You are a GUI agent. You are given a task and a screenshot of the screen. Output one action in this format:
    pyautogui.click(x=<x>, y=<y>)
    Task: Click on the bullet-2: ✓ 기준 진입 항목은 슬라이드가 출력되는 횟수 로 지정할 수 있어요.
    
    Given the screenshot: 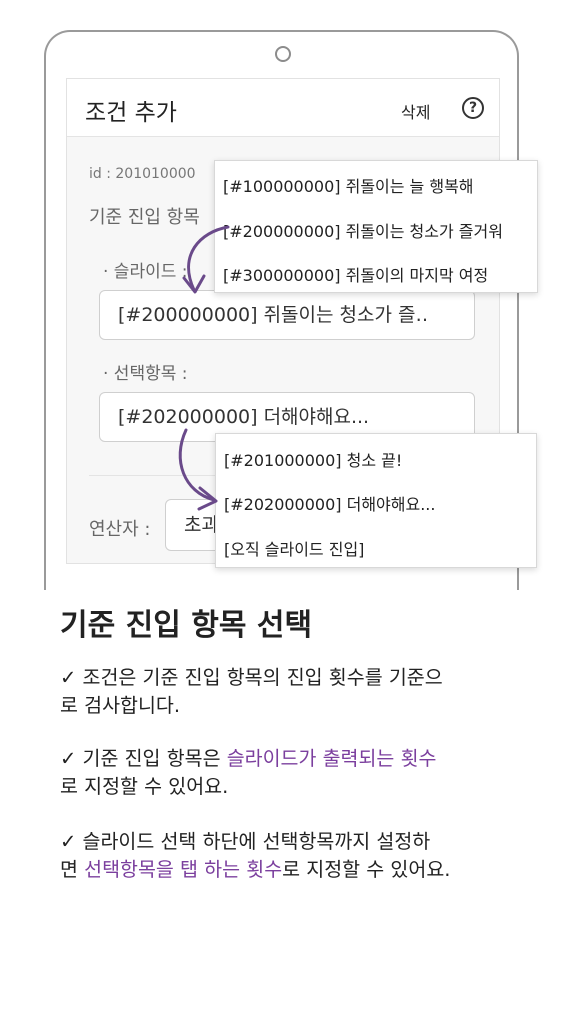 What is the action you would take?
    pyautogui.click(x=290, y=773)
    